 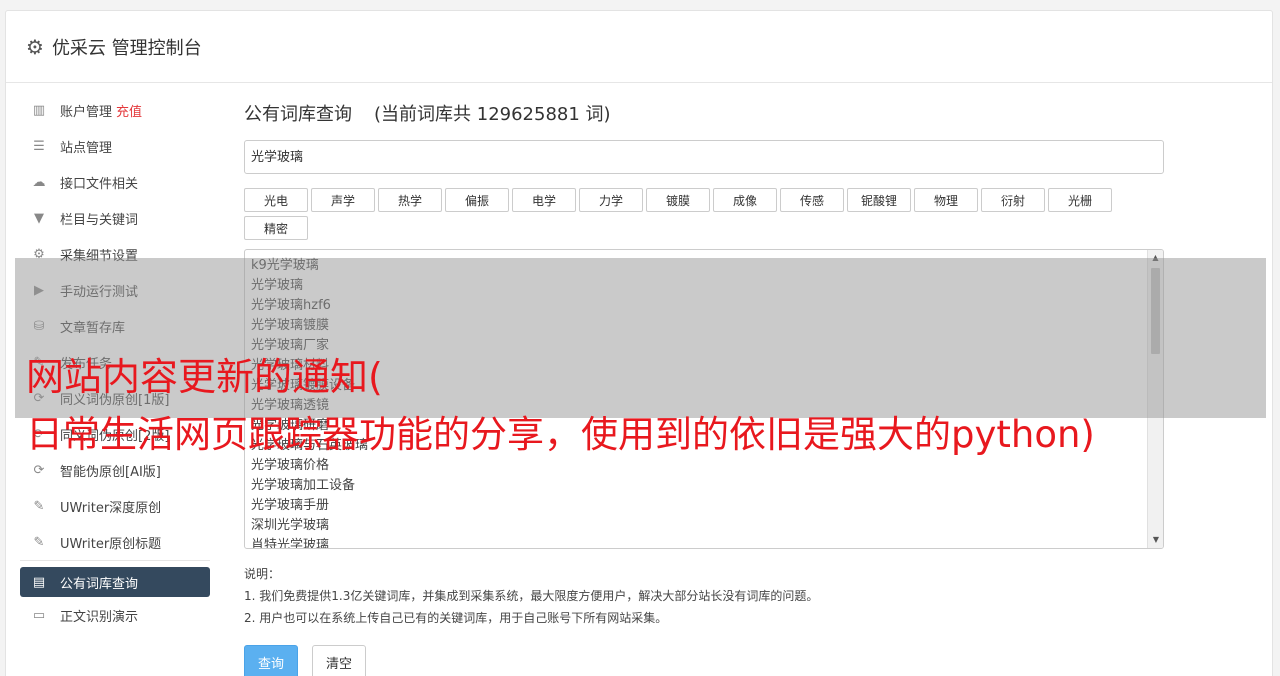 What do you see at coordinates (111, 508) in the screenshot?
I see `sidebar-item-label: UWriter深度原创` at bounding box center [111, 508].